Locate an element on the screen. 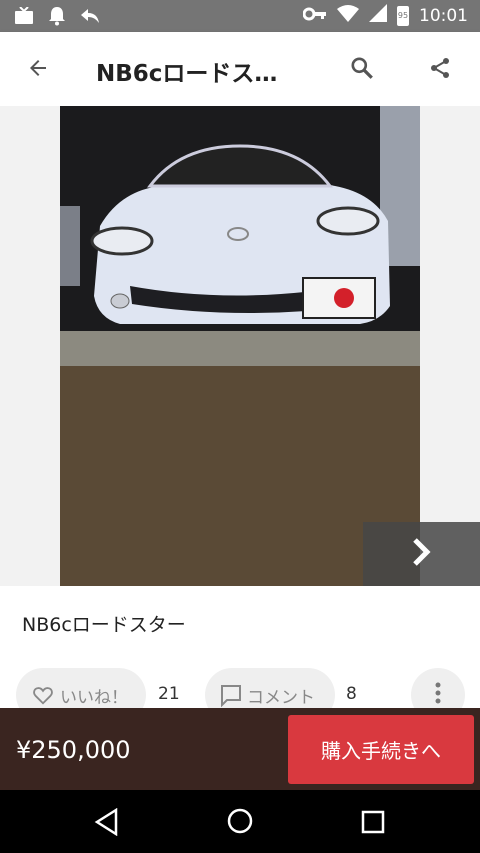 This screenshot has height=853, width=480. clock: 10:01 is located at coordinates (443, 15).